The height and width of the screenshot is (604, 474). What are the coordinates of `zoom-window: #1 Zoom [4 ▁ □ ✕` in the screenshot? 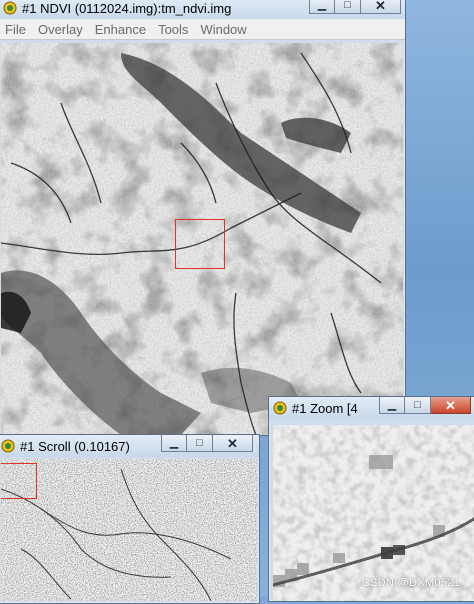 It's located at (371, 499).